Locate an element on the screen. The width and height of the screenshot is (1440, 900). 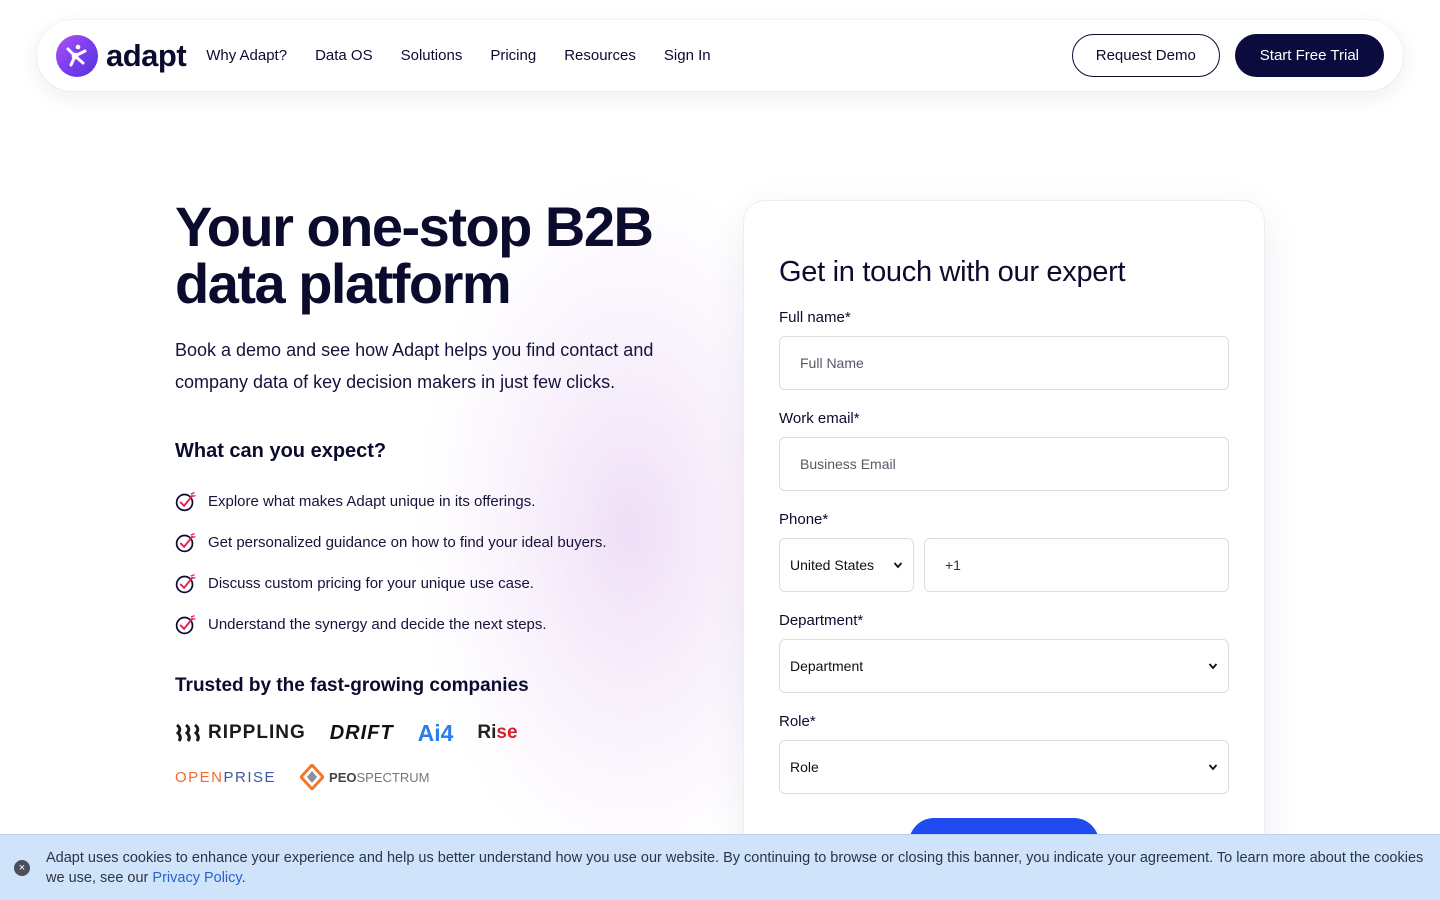
company-logos-row-2: OPENPRISE PEOSPECTRUM is located at coordinates (435, 777).